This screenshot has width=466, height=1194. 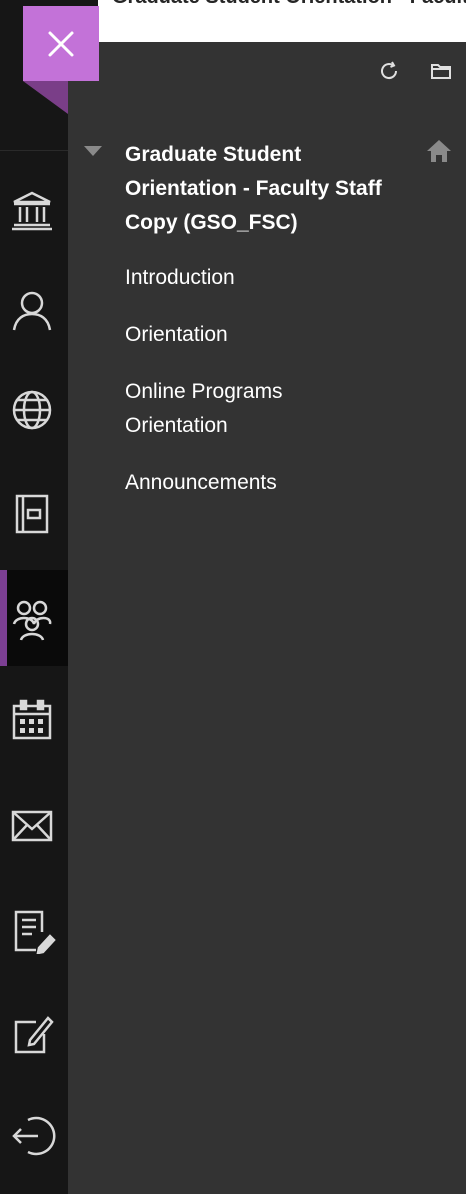 What do you see at coordinates (275, 335) in the screenshot?
I see `menu-link-orientation: Orientation` at bounding box center [275, 335].